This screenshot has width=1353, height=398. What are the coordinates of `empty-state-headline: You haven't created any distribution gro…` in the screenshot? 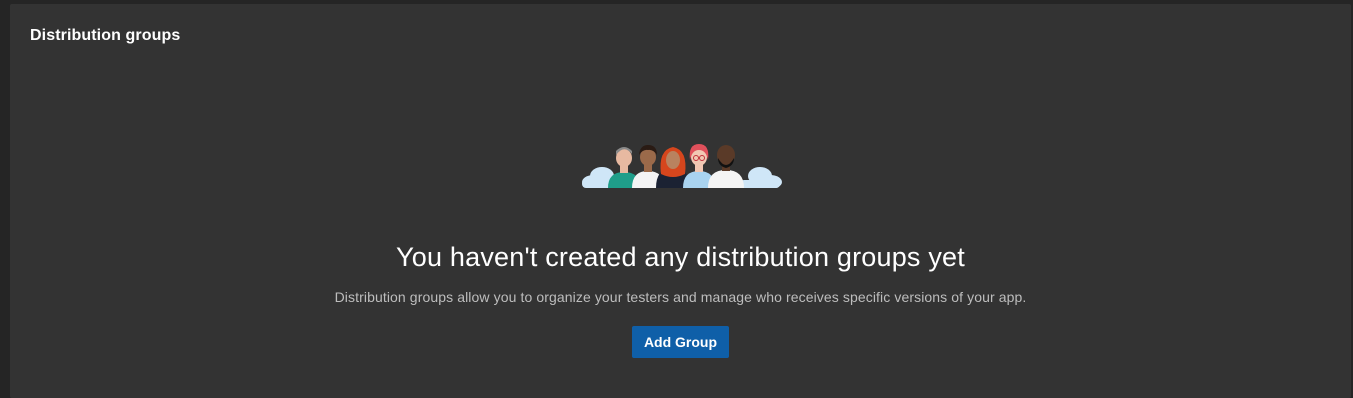 It's located at (680, 257).